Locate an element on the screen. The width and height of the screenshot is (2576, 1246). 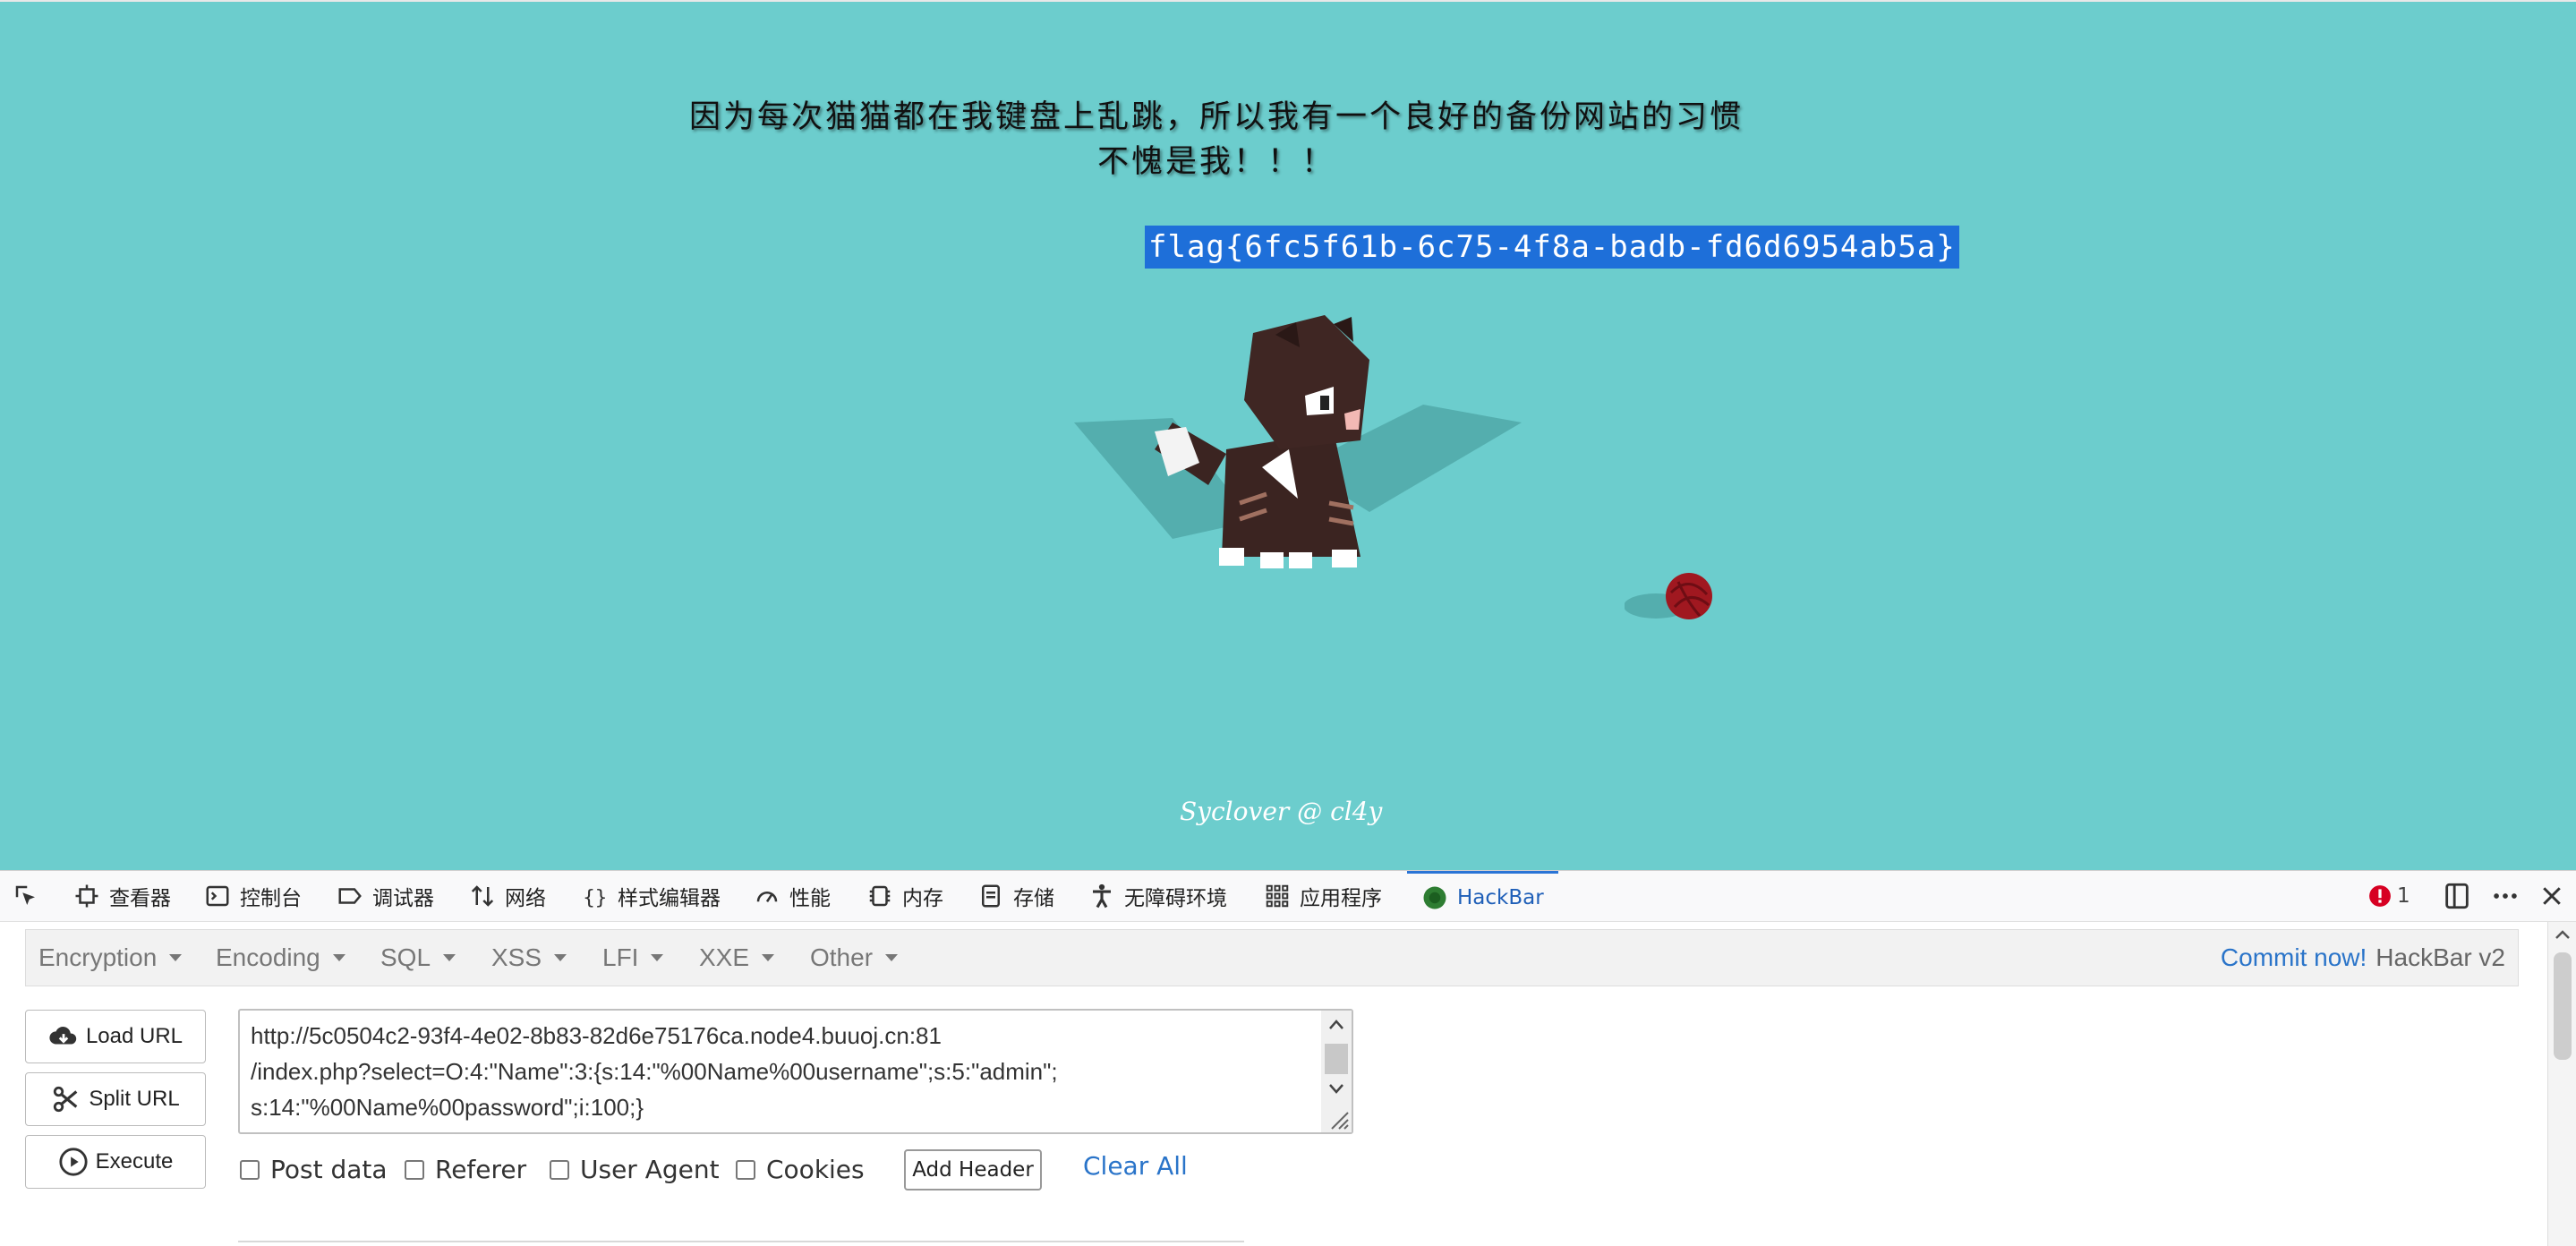
tab-label: 查看器 is located at coordinates (140, 898).